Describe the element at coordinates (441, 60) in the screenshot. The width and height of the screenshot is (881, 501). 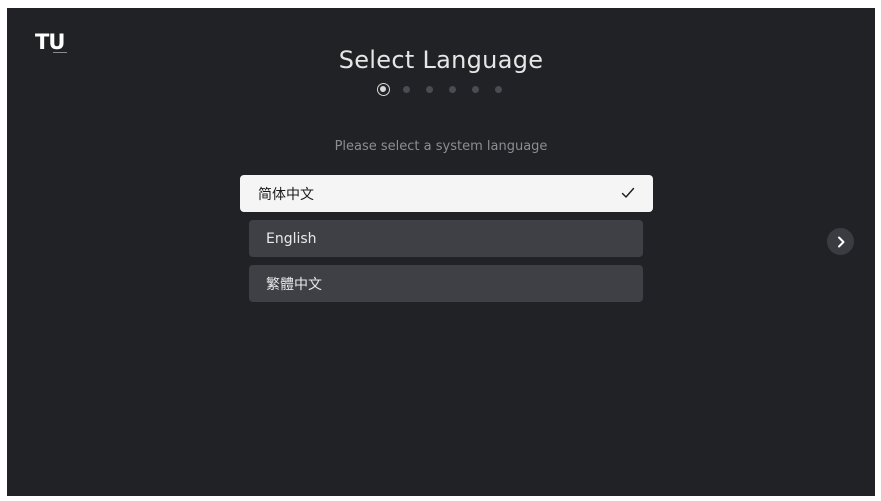
I see `page-title: Select Language` at that location.